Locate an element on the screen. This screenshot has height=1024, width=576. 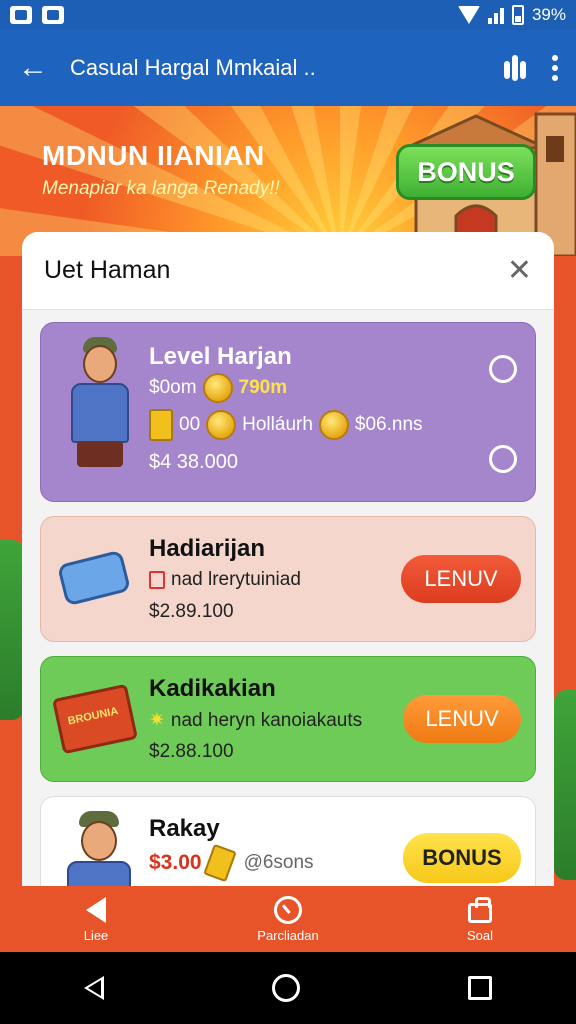
card-description: ✷ nad heryn kanoiakauts is located at coordinates (255, 720).